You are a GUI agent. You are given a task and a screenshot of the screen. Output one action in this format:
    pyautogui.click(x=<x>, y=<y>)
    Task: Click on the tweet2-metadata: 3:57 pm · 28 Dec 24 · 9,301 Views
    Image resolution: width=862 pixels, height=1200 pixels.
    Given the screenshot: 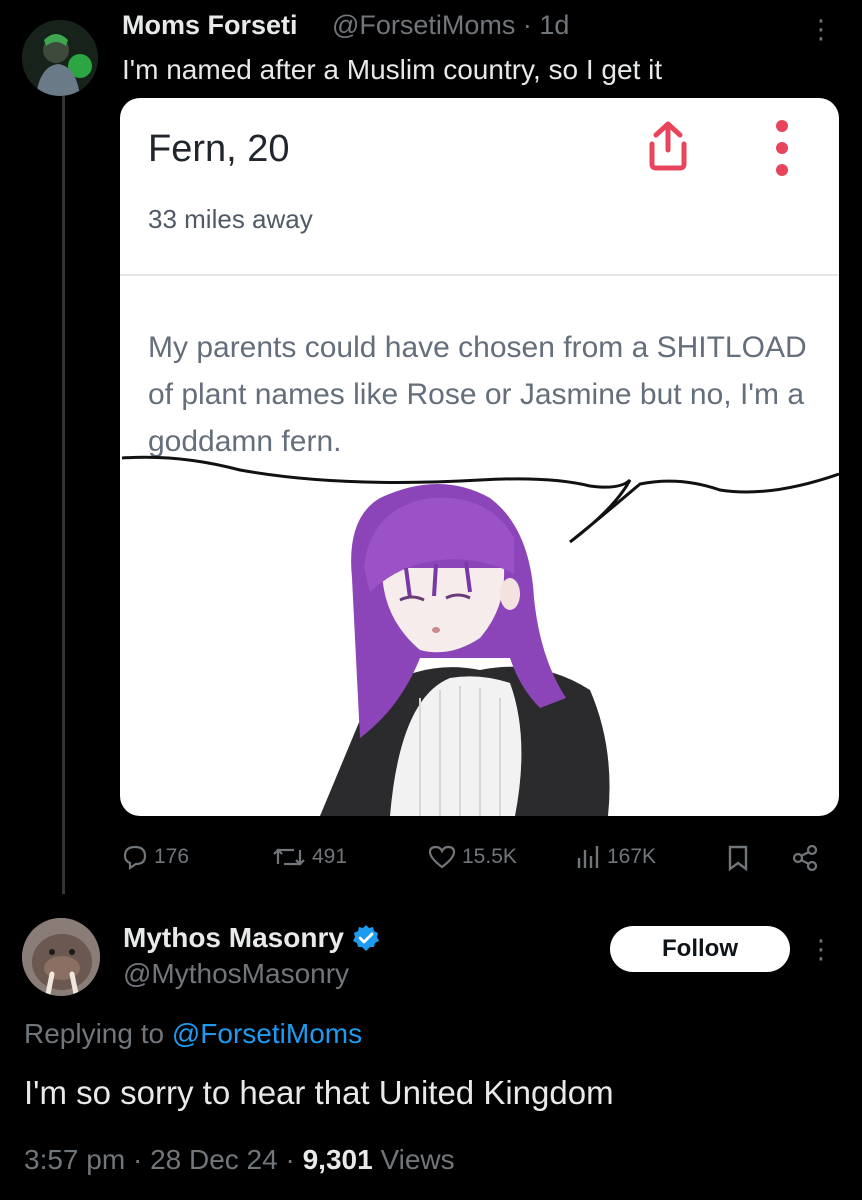 What is the action you would take?
    pyautogui.click(x=239, y=1160)
    